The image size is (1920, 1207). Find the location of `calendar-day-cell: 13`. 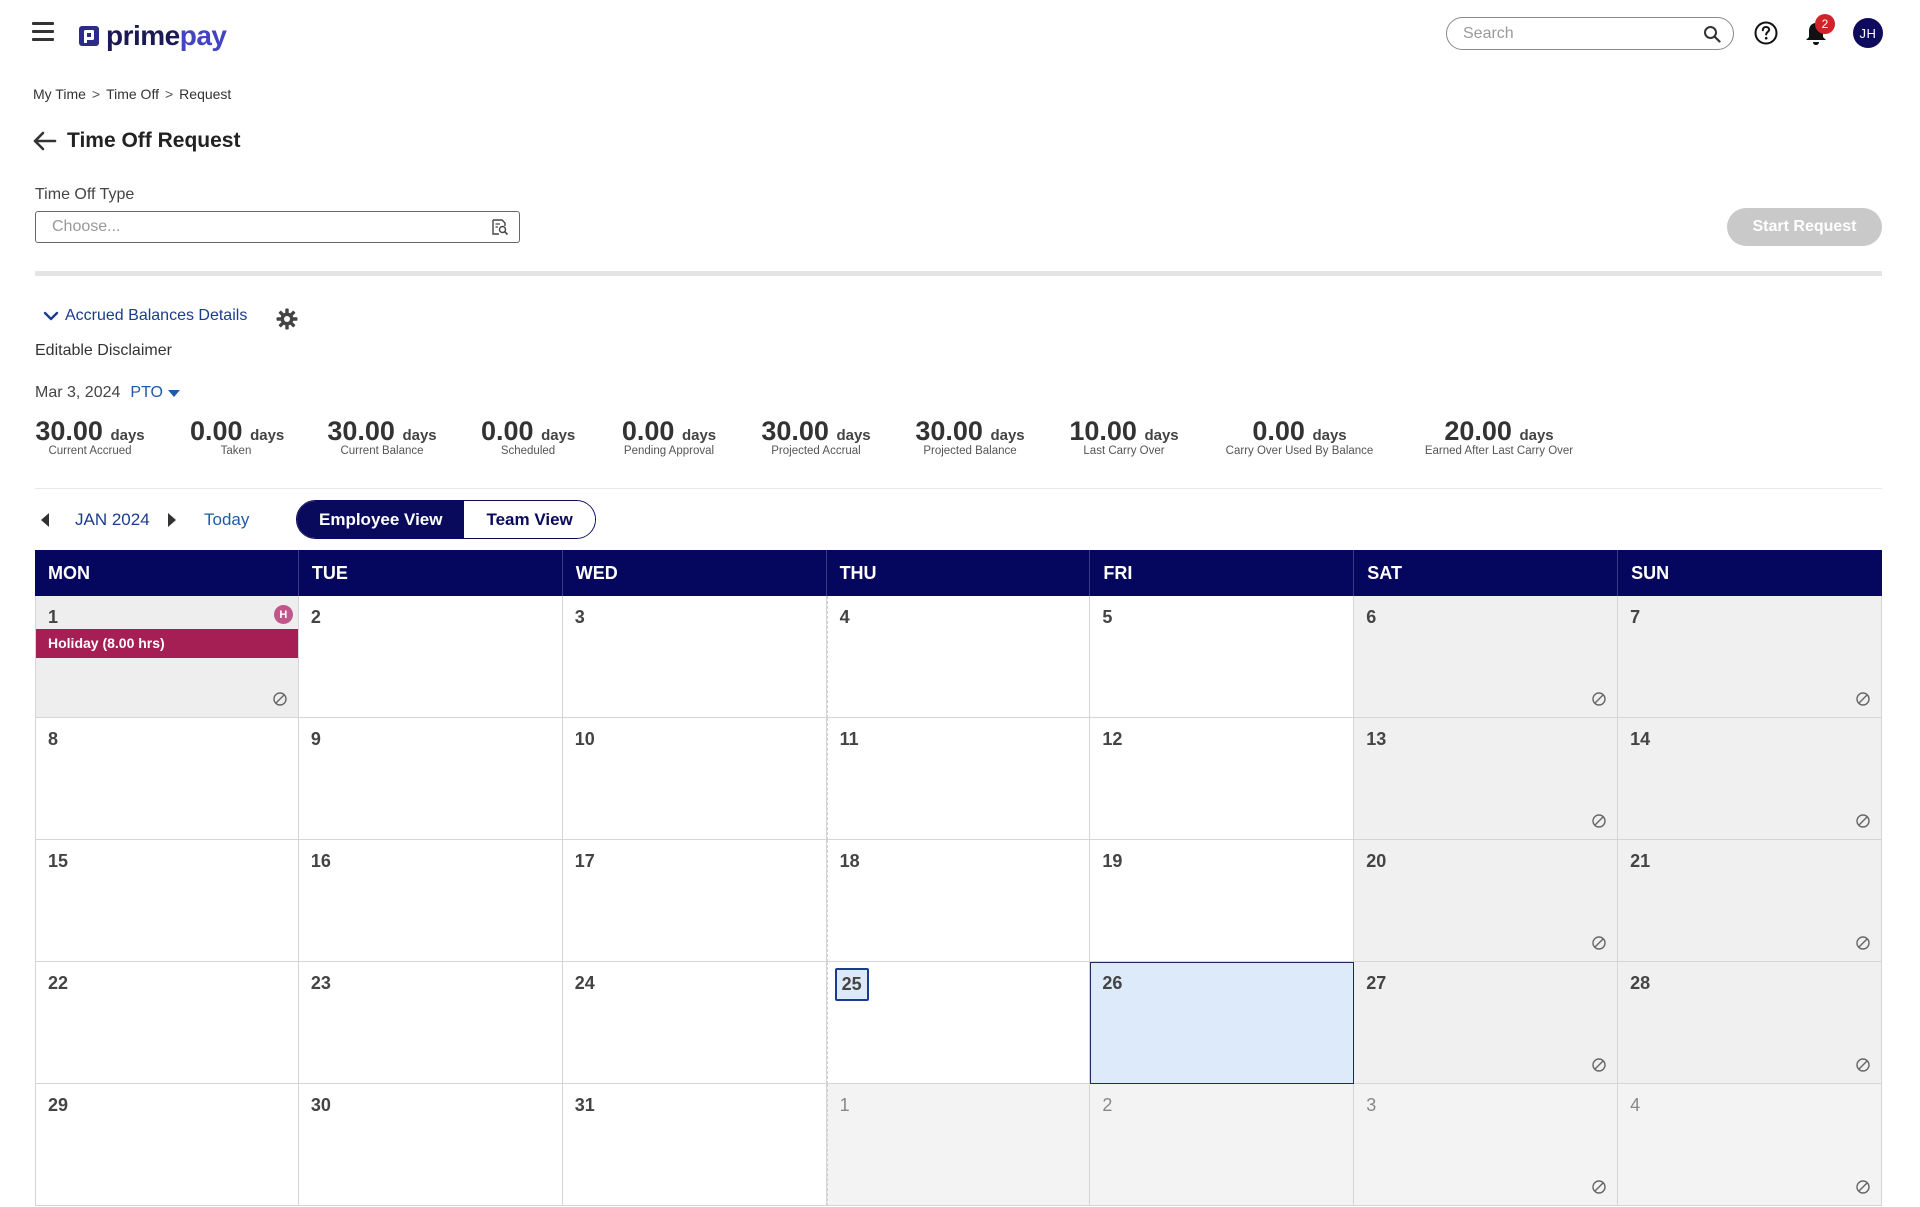

calendar-day-cell: 13 is located at coordinates (1486, 779).